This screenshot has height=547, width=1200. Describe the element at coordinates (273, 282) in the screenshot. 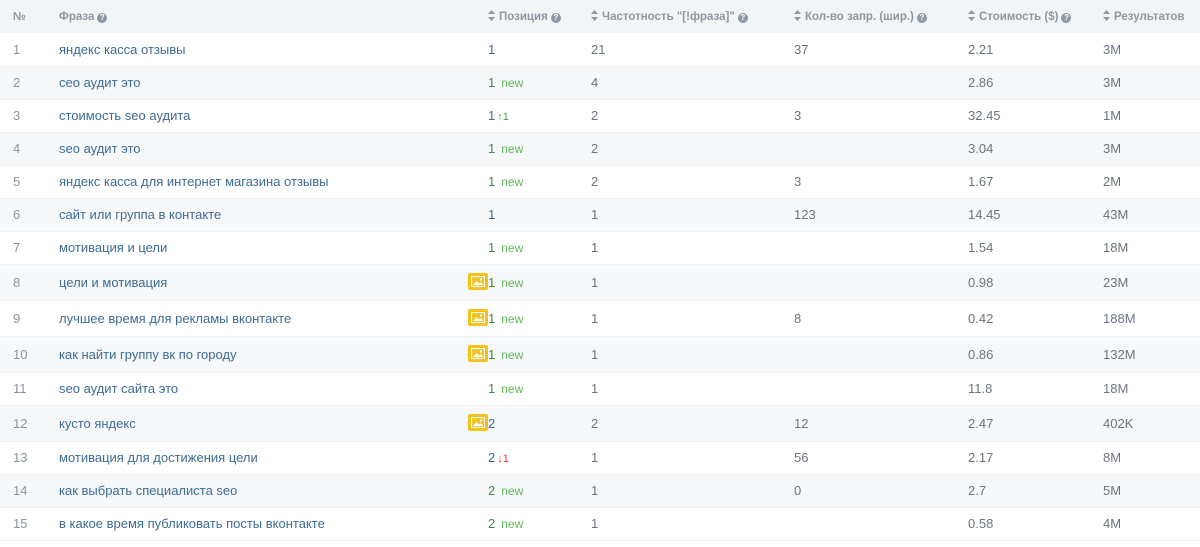

I see `phrase-cell: цели и мотивация` at that location.